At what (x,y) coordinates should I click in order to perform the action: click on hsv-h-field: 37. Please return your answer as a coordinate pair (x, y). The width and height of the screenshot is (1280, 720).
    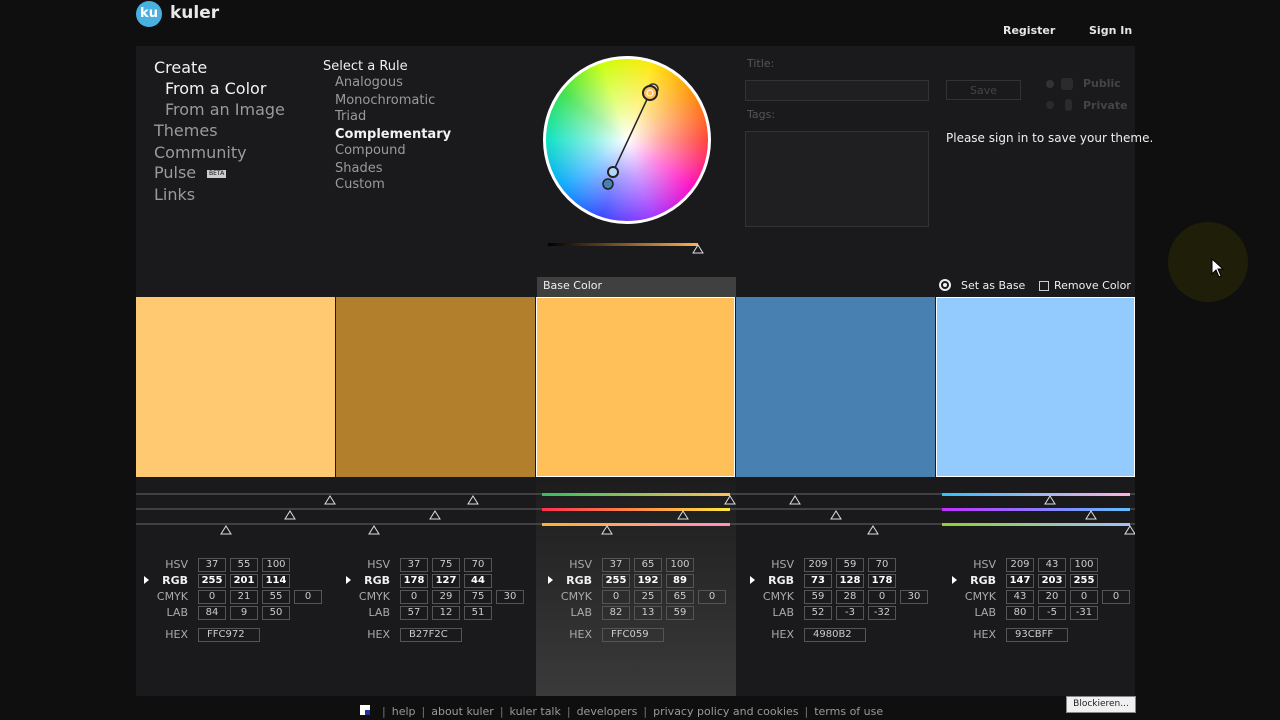
    Looking at the image, I should click on (414, 565).